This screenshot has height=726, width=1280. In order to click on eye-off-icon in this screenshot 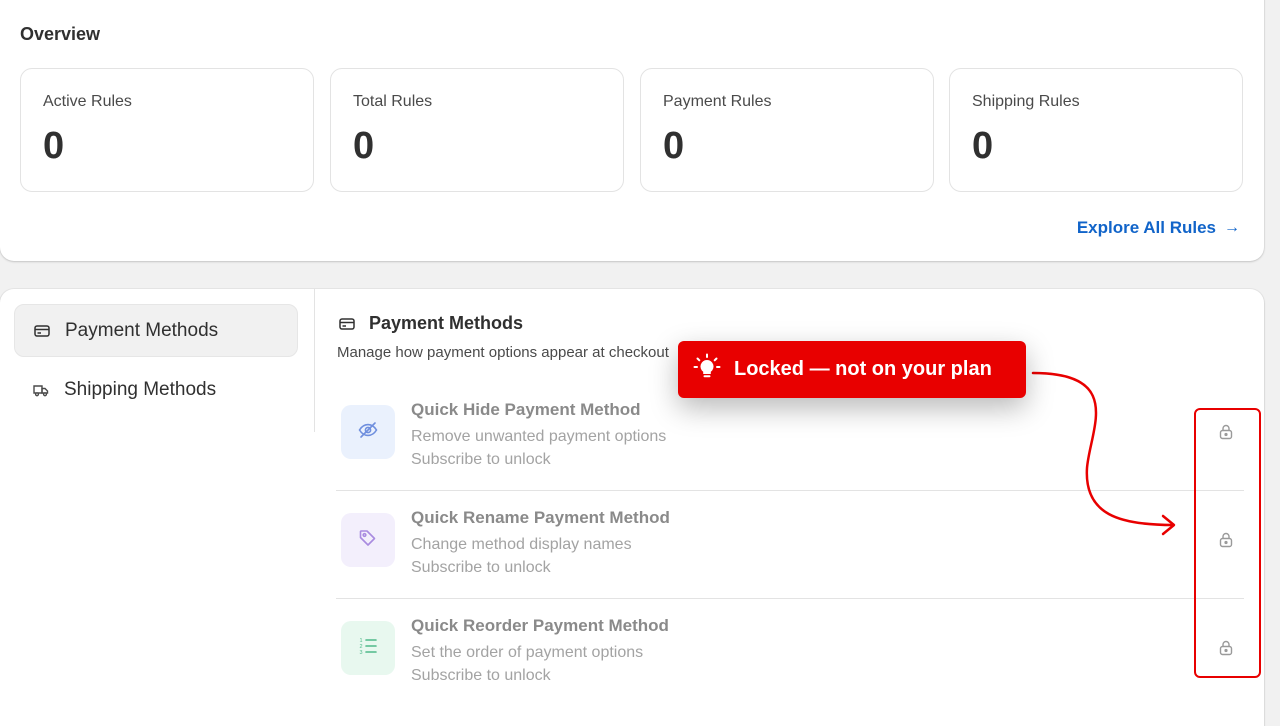, I will do `click(368, 432)`.